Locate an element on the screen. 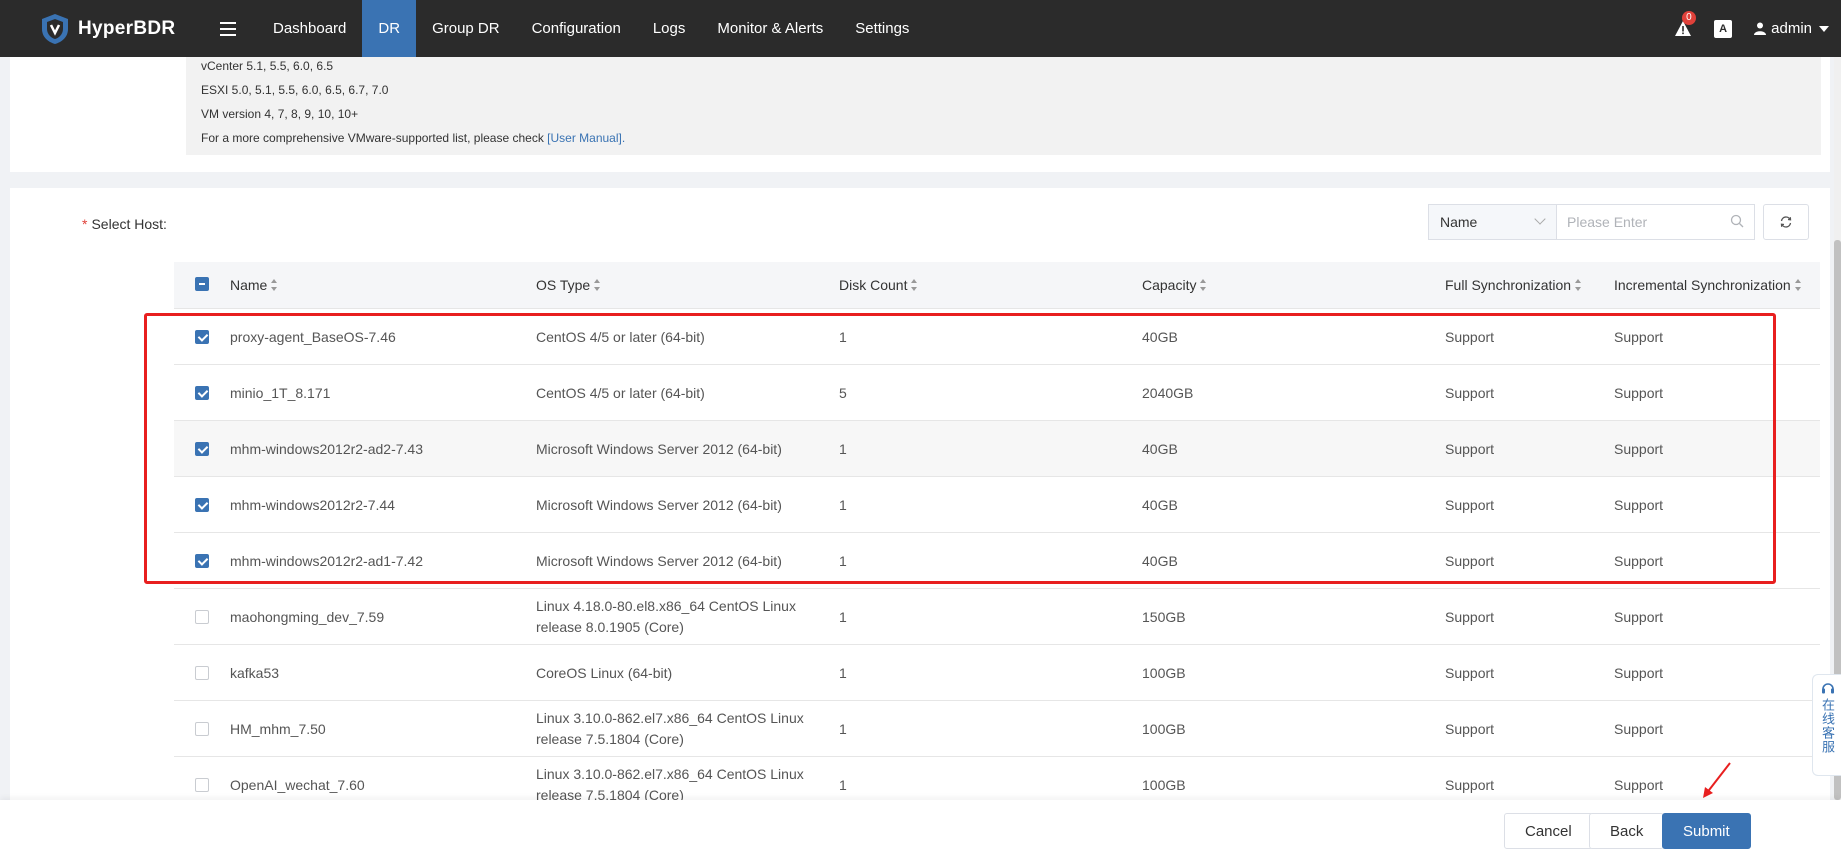 The height and width of the screenshot is (860, 1841). online-support-label: 在线客服 is located at coordinates (1827, 726).